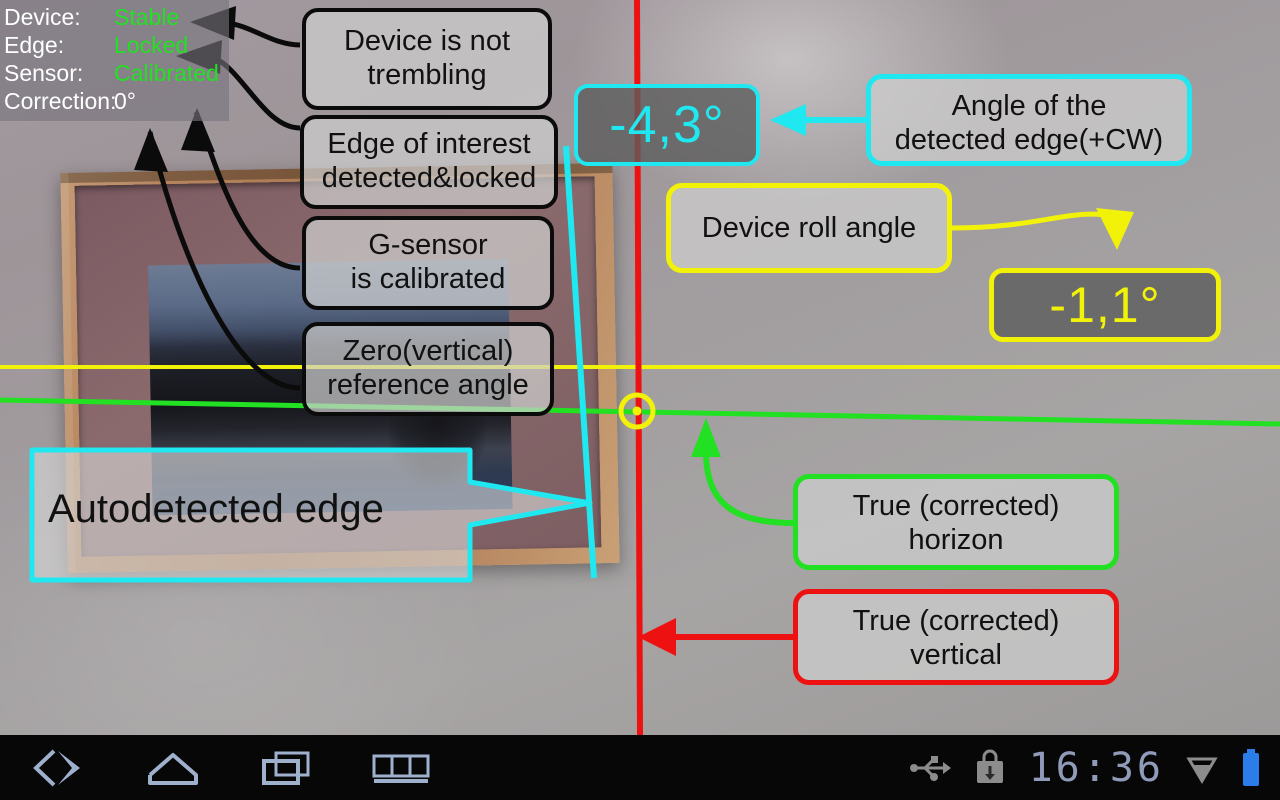 The width and height of the screenshot is (1280, 800). Describe the element at coordinates (429, 144) in the screenshot. I see `callout-edge-of-interest-line1: Edge of interest` at that location.